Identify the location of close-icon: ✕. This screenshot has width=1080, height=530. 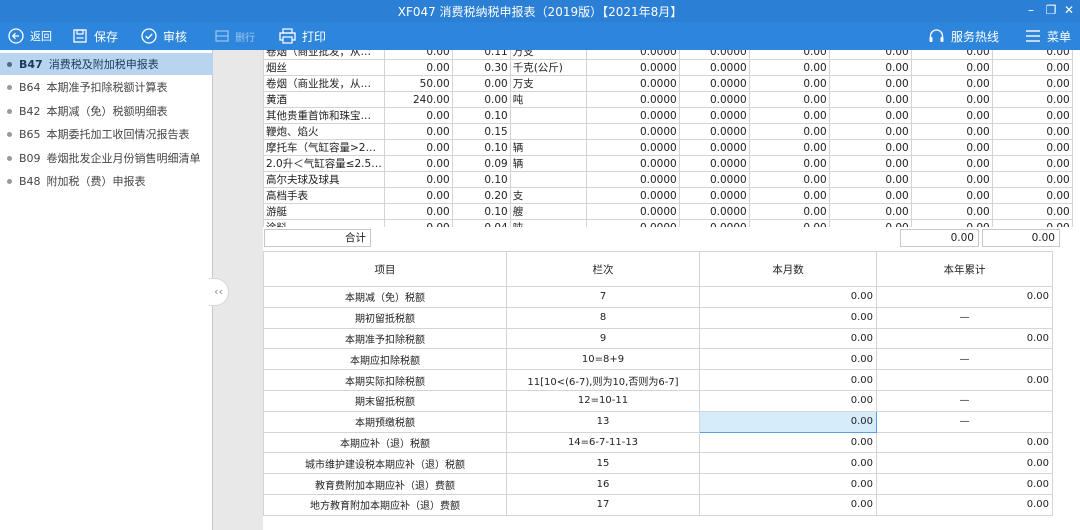
(1069, 10).